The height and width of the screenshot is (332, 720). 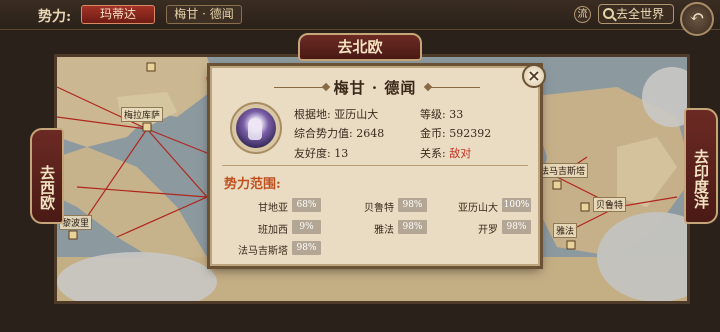 What do you see at coordinates (356, 114) in the screenshot?
I see `home-base-value: 亚历山大` at bounding box center [356, 114].